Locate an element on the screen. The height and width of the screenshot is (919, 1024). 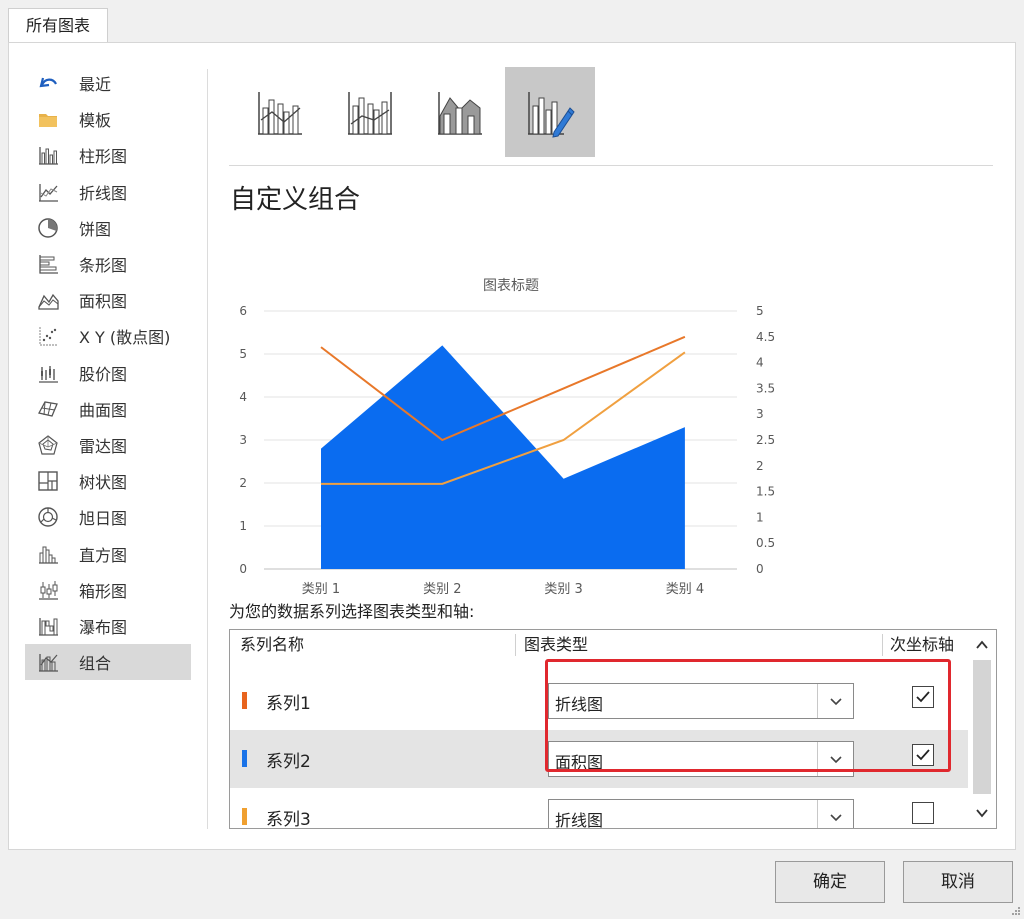
sunburst-chart-icon is located at coordinates (48, 517).